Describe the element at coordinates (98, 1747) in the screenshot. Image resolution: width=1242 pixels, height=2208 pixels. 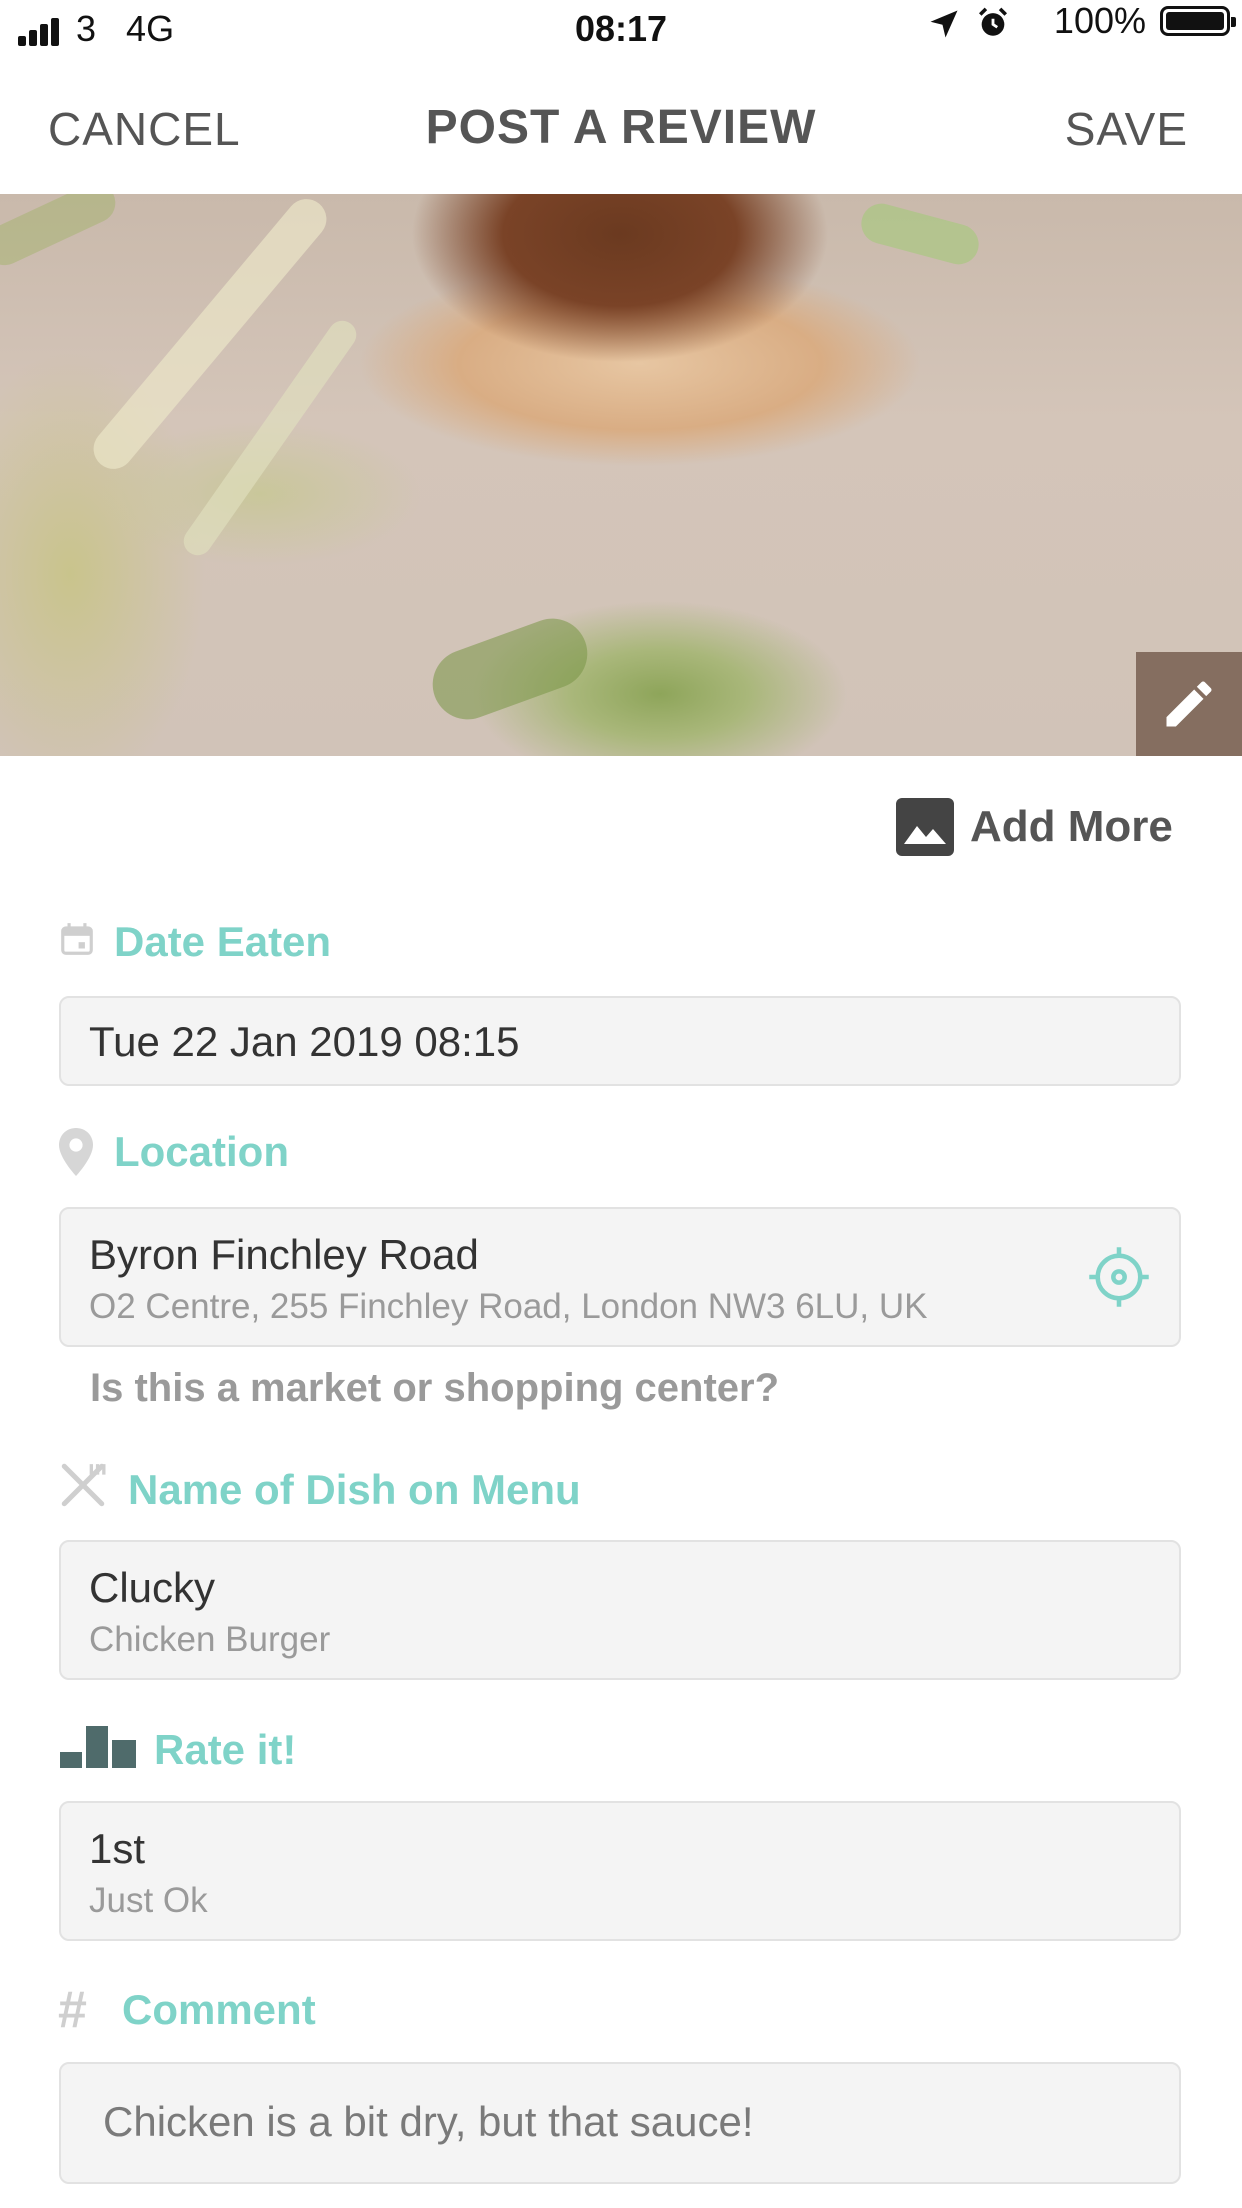
I see `podium-icon` at that location.